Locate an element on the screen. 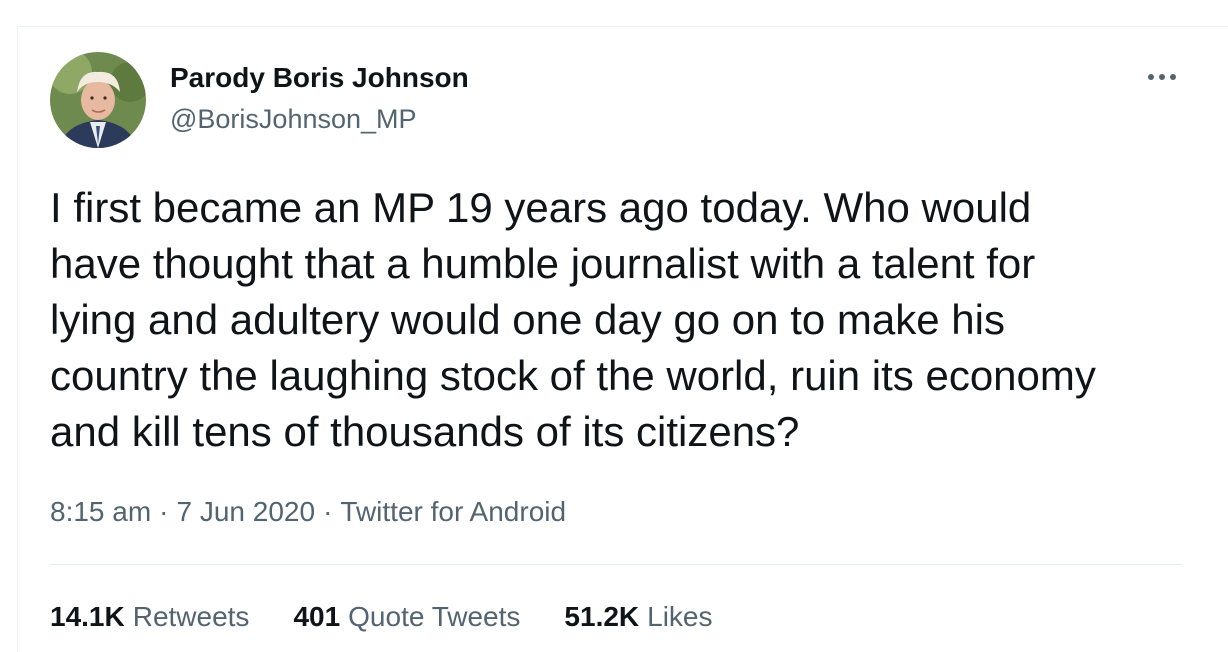 This screenshot has height=652, width=1228. avatar is located at coordinates (98, 100).